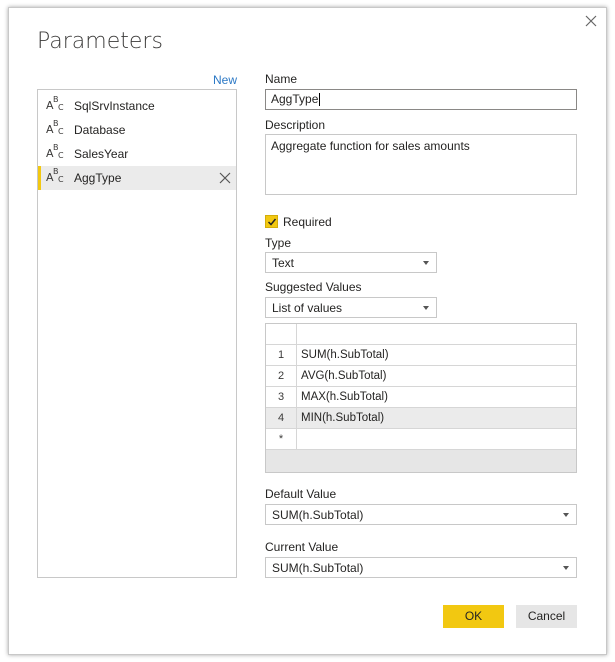  What do you see at coordinates (351, 307) in the screenshot?
I see `suggested-values-dropdown: List of values` at bounding box center [351, 307].